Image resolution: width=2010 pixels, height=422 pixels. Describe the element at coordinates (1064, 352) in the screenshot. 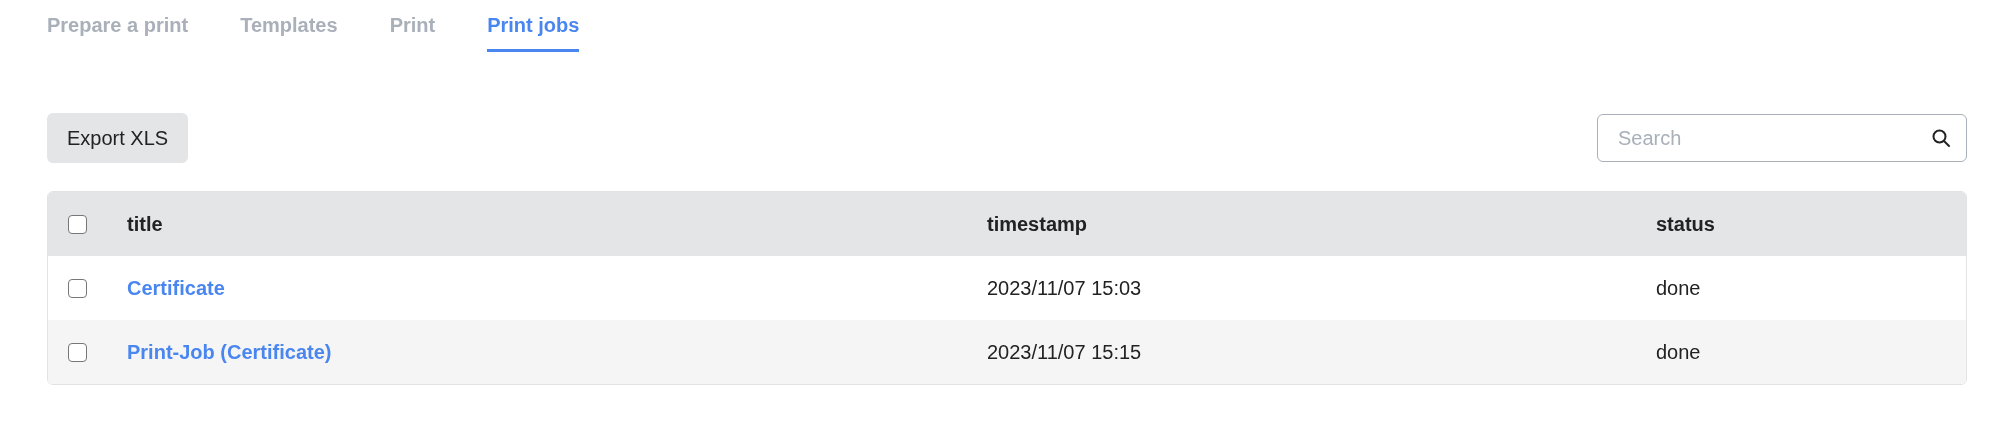

I see `table-cell: 2023/11/07 15:15` at that location.